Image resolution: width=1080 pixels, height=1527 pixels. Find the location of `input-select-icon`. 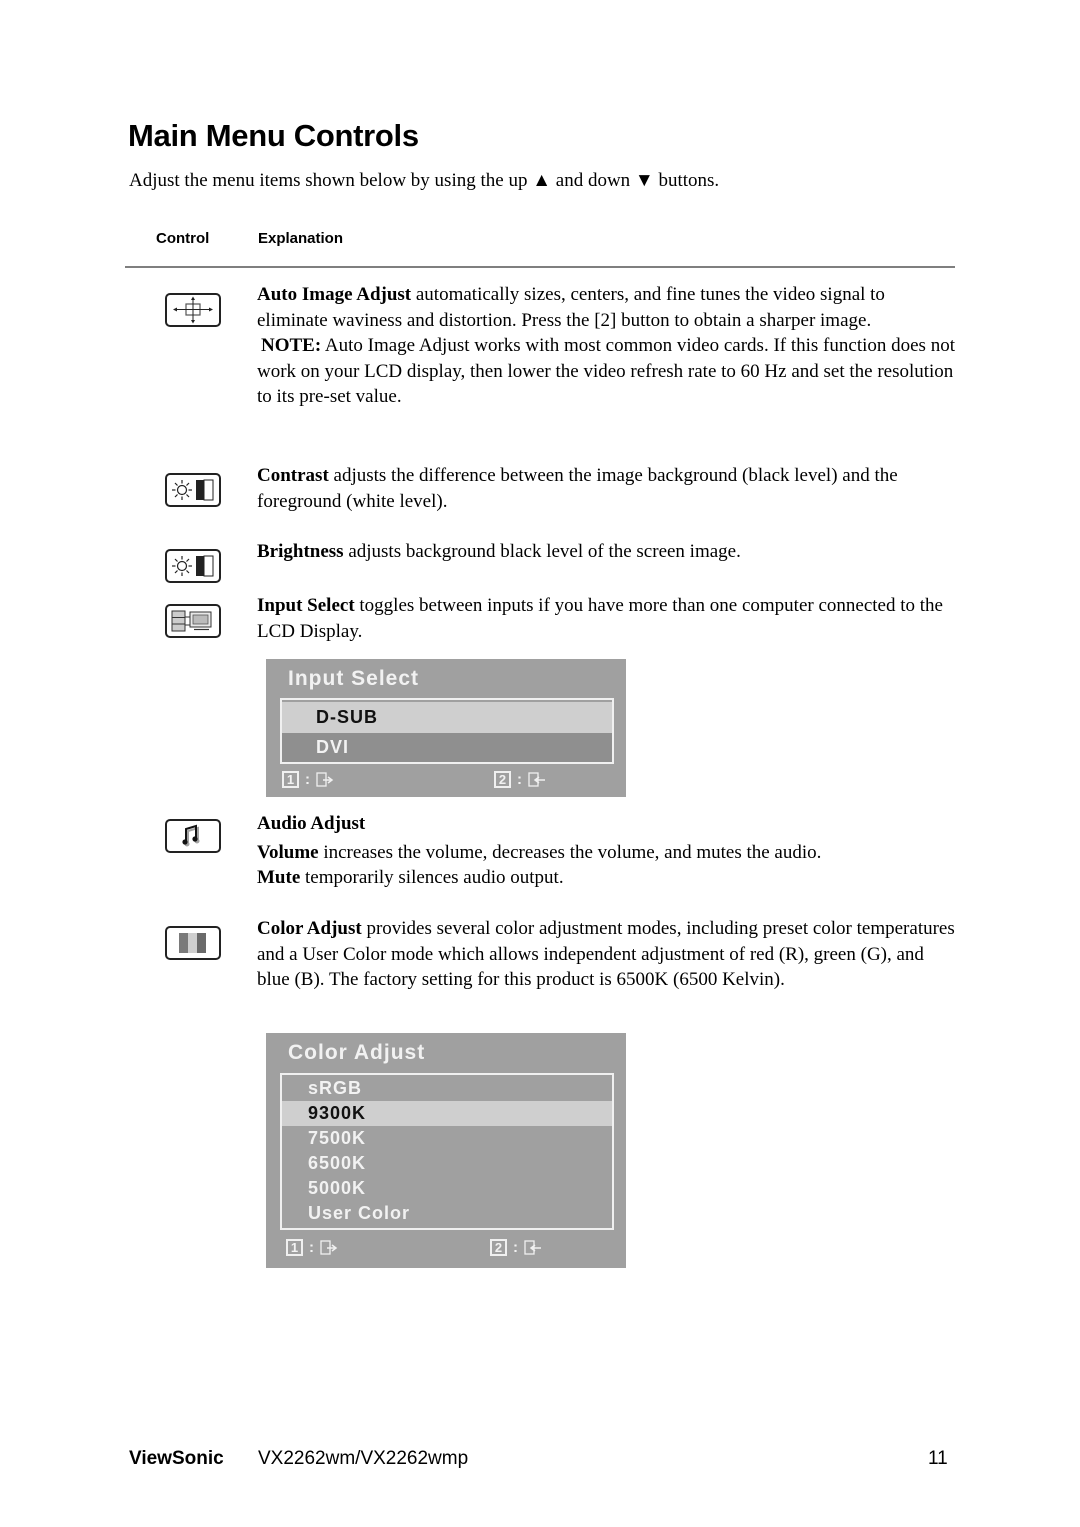

input-select-icon is located at coordinates (193, 621).